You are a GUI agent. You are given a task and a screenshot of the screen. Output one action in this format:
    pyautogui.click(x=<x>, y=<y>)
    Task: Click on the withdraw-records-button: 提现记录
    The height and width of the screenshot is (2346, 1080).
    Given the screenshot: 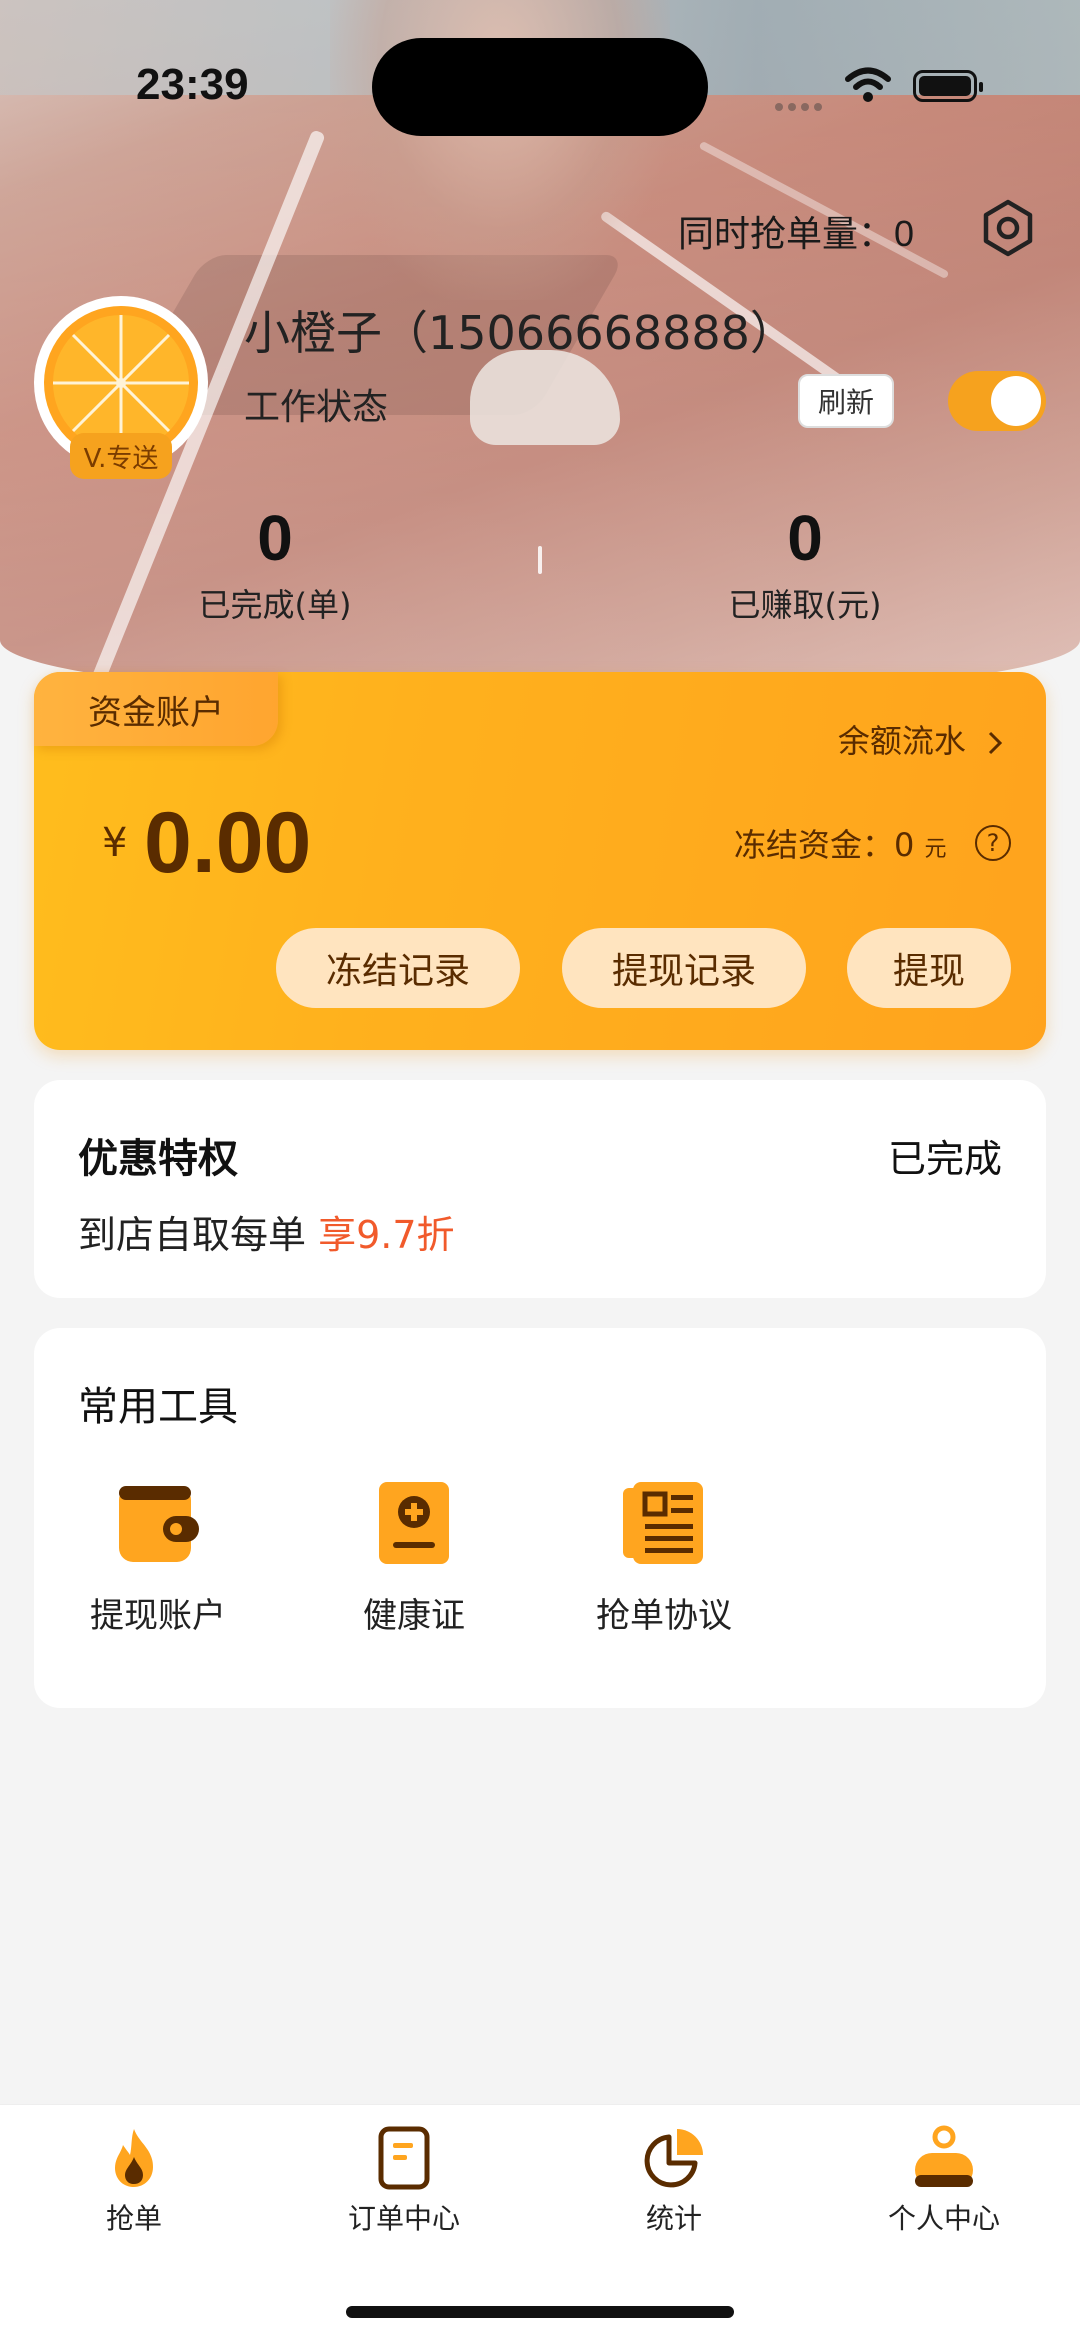 What is the action you would take?
    pyautogui.click(x=684, y=968)
    